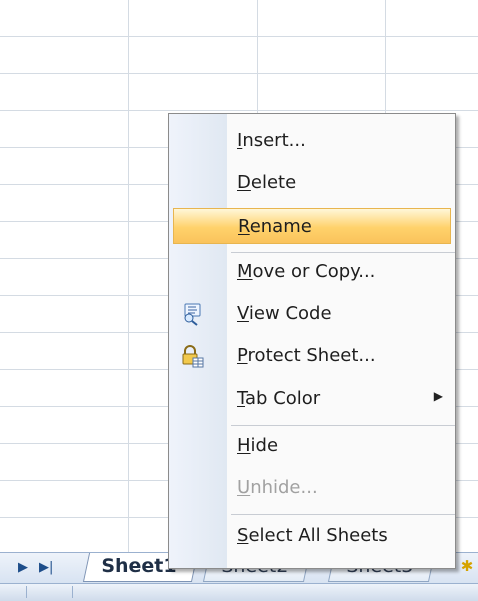  I want to click on status-bar, so click(239, 592).